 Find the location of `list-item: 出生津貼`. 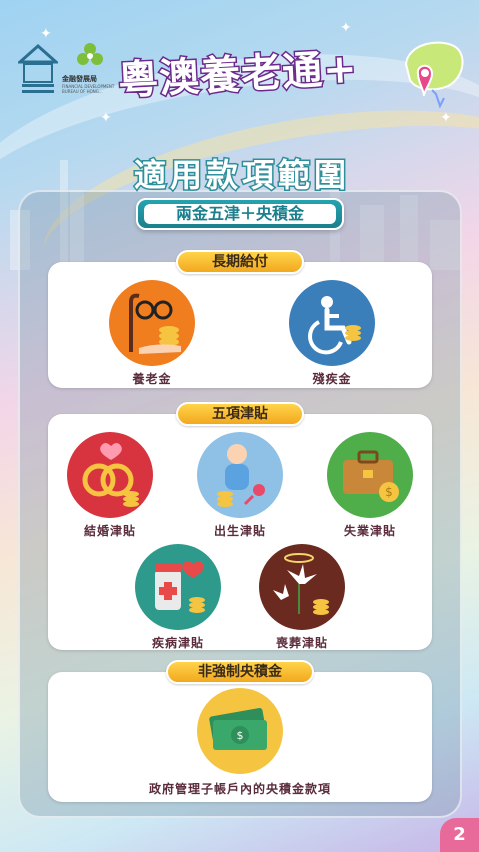

list-item: 出生津貼 is located at coordinates (240, 485).